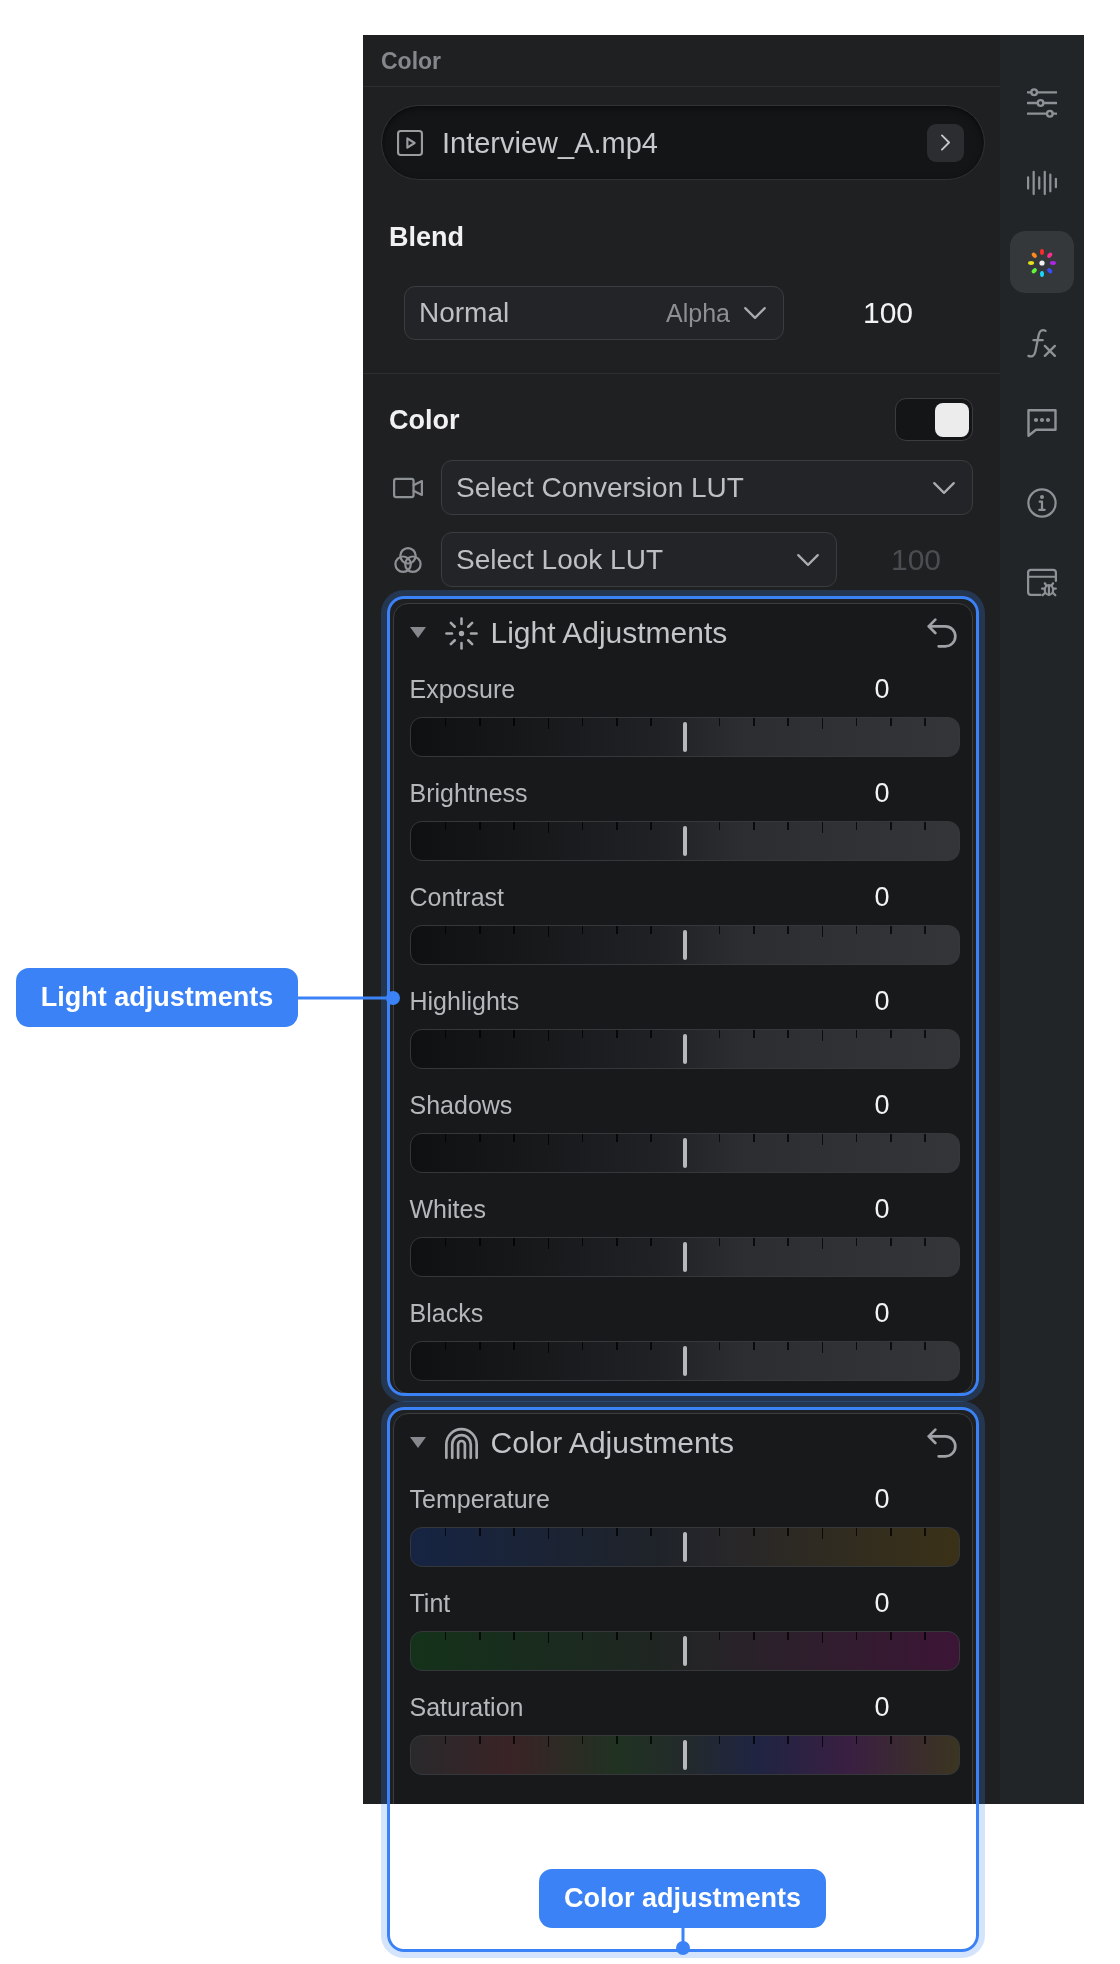  I want to click on clip-name: Interview_A.mp4, so click(550, 142).